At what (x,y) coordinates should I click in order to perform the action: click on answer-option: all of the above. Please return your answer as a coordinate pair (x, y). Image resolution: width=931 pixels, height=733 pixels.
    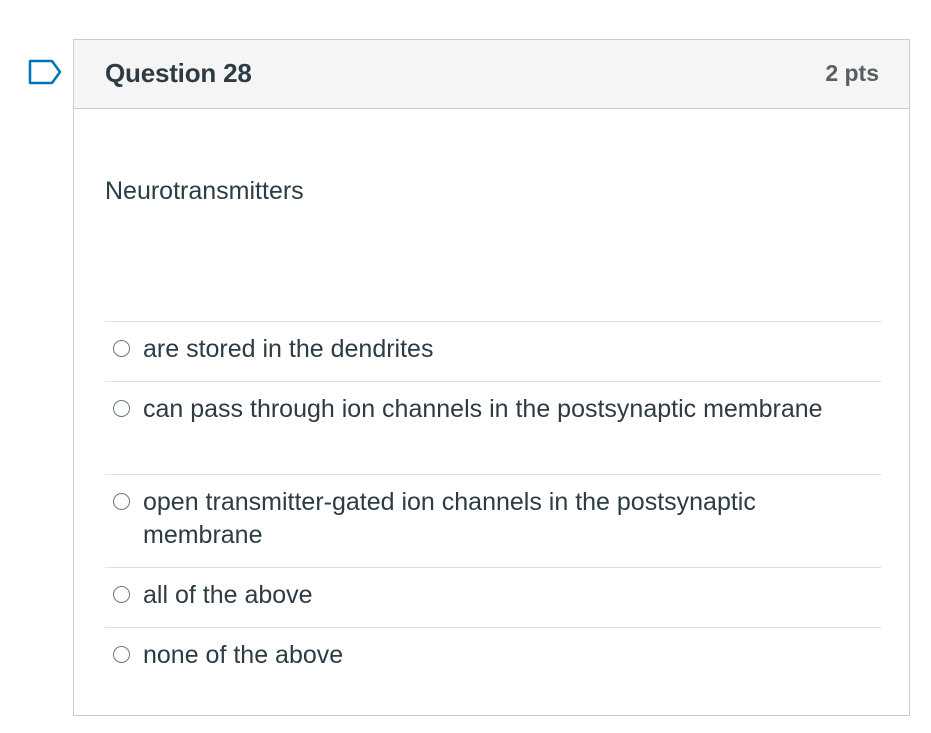
    Looking at the image, I should click on (493, 597).